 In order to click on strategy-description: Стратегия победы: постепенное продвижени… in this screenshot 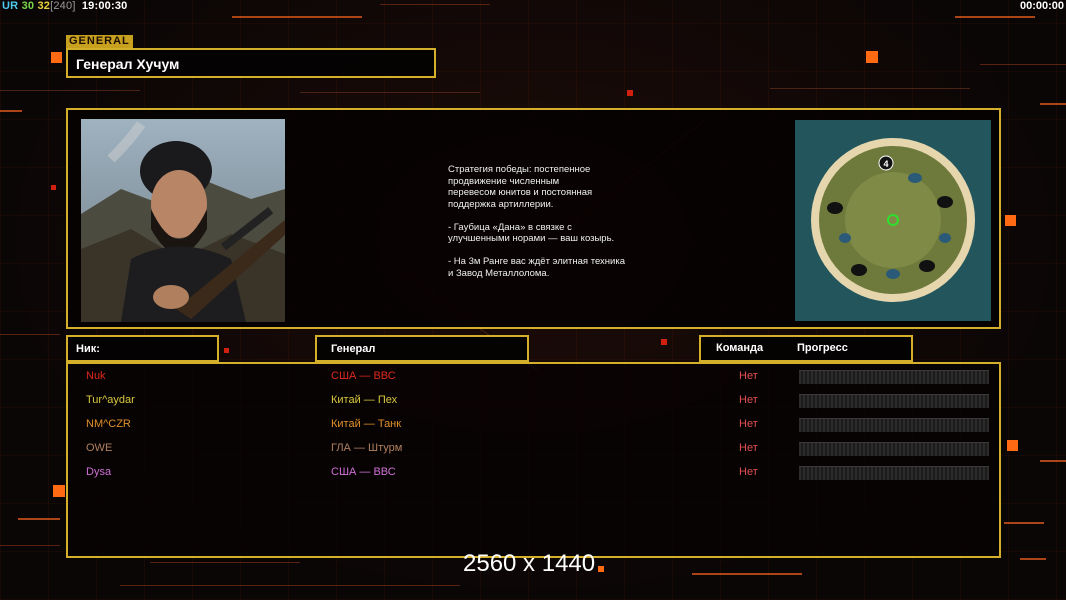, I will do `click(536, 221)`.